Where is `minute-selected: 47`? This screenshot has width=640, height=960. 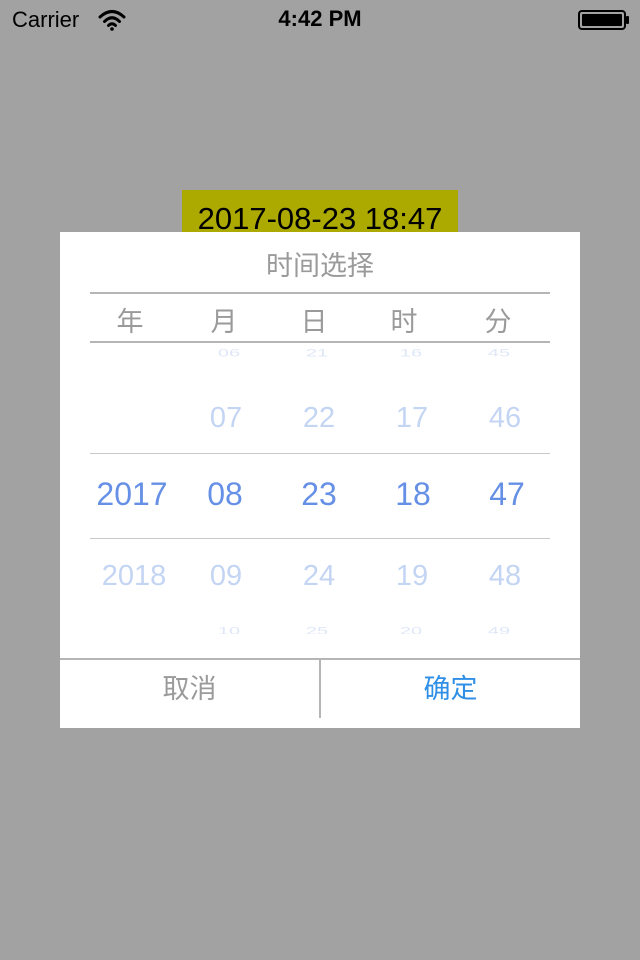 minute-selected: 47 is located at coordinates (507, 494).